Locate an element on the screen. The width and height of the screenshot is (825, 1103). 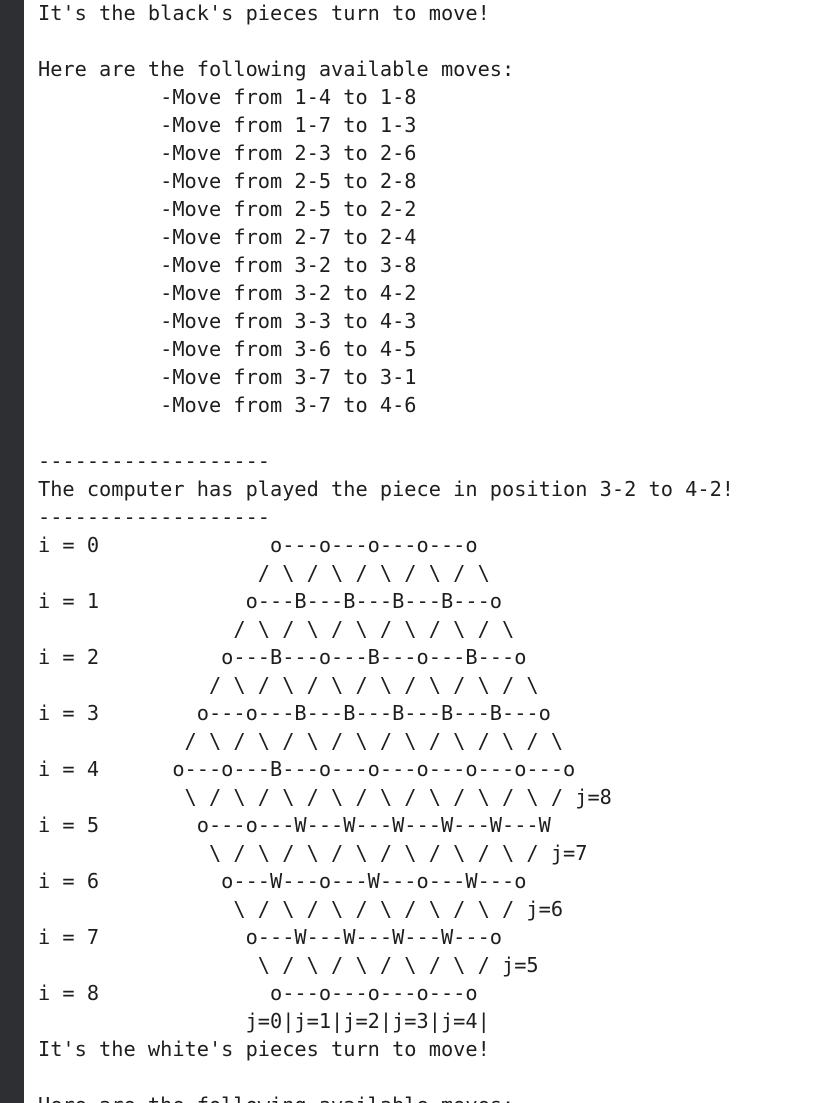
console-line: -Move from 2-5 to 2-2 is located at coordinates (227, 209).